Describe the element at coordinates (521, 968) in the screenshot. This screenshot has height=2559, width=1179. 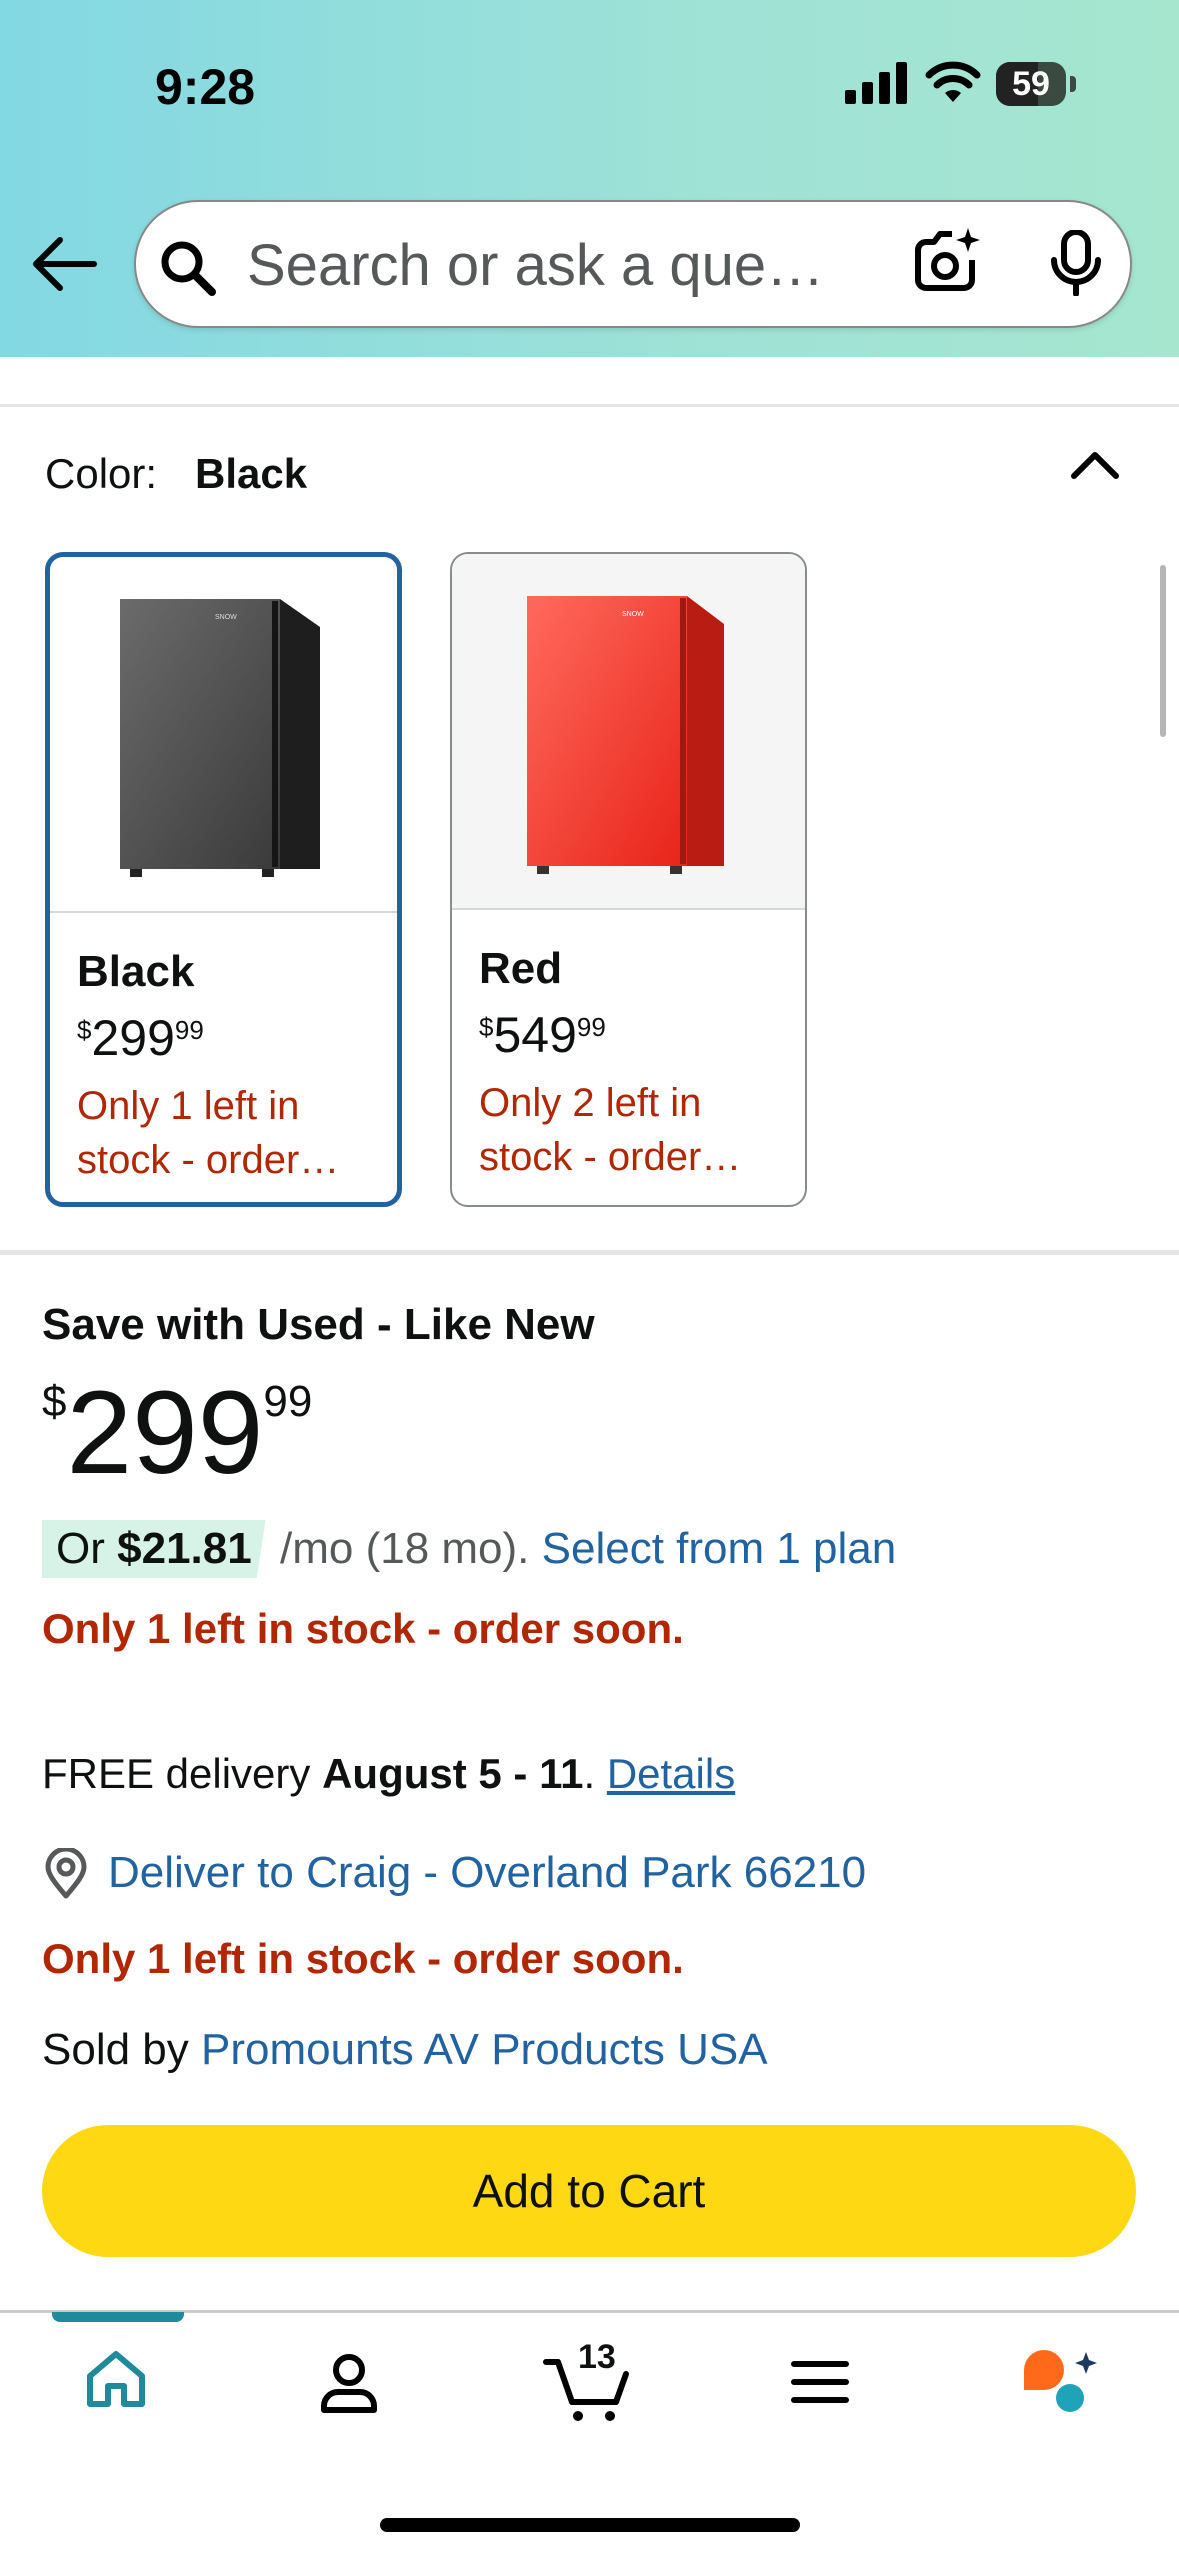
I see `swatch-name: Red` at that location.